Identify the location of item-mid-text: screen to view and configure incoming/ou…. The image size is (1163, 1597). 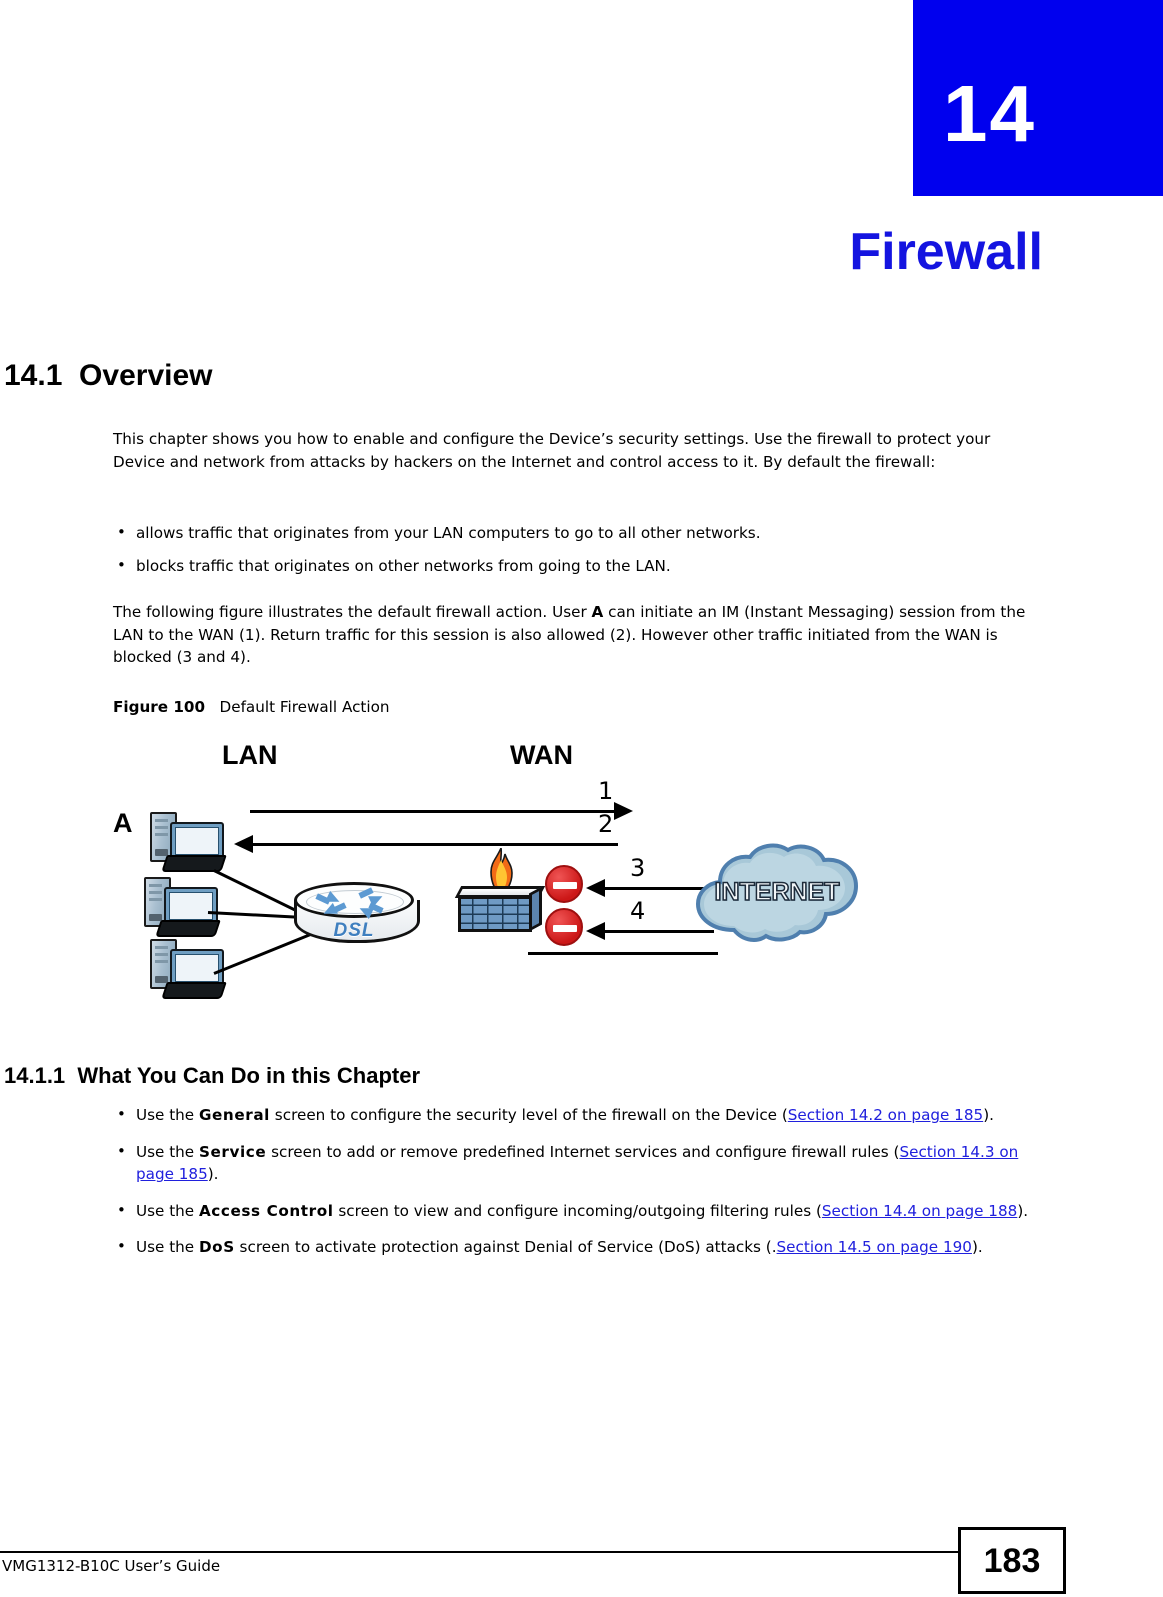
(577, 1210).